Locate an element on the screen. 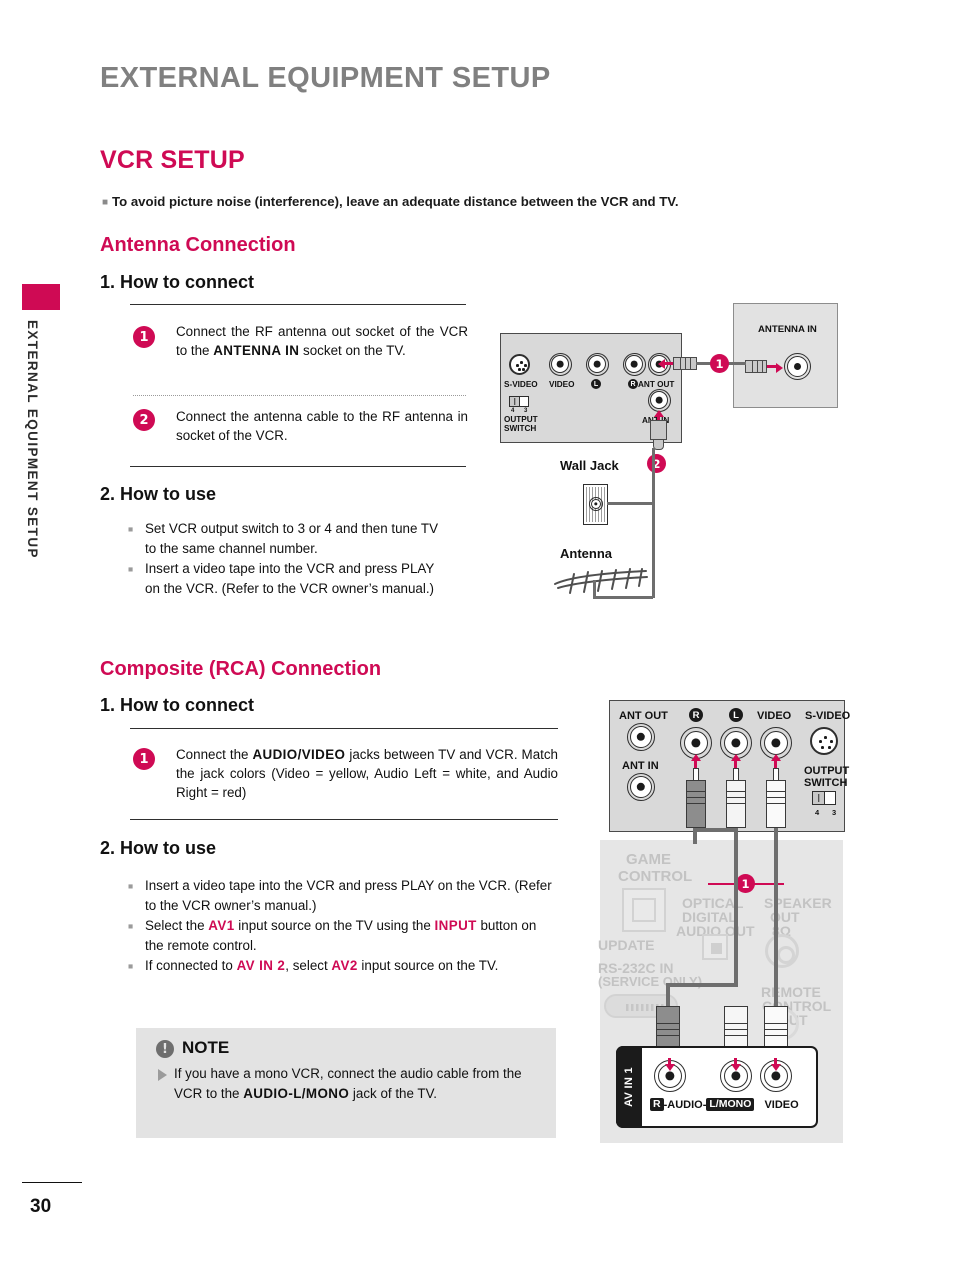 The height and width of the screenshot is (1272, 954). composite-how-to-use-heading: 2. How to use is located at coordinates (158, 848).